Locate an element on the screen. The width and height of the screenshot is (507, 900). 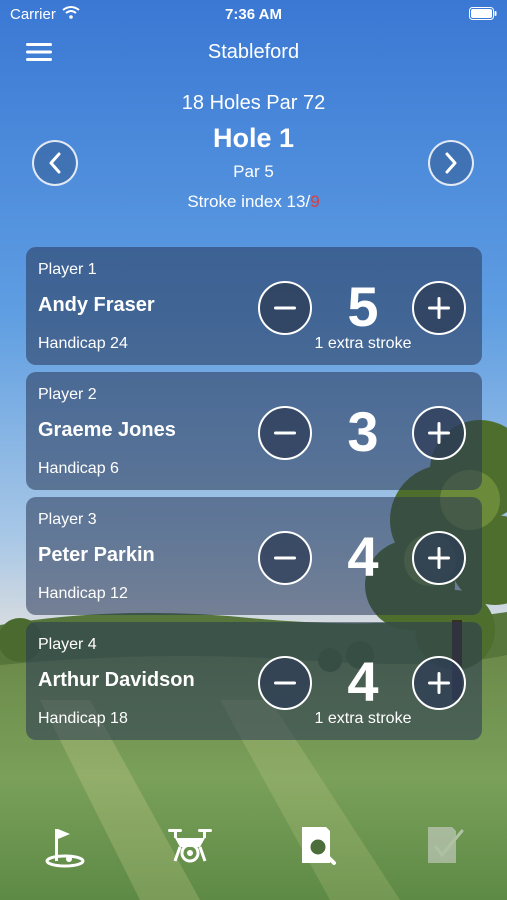
chevron-right-icon is located at coordinates (451, 163).